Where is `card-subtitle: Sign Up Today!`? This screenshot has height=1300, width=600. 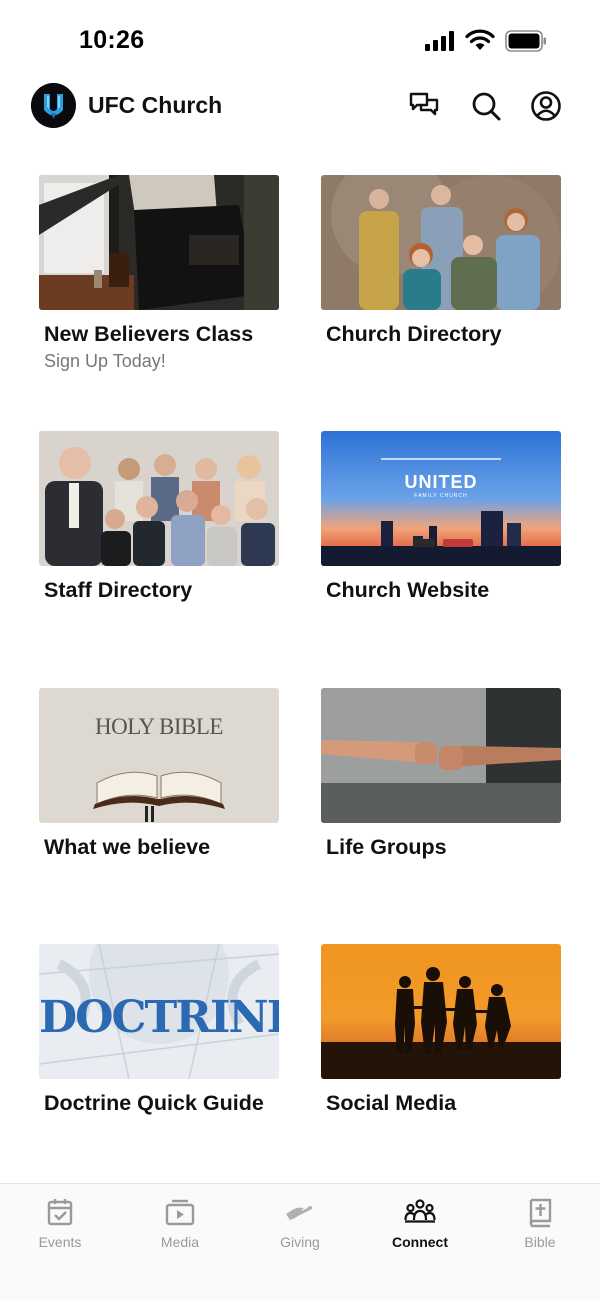 card-subtitle: Sign Up Today! is located at coordinates (105, 361).